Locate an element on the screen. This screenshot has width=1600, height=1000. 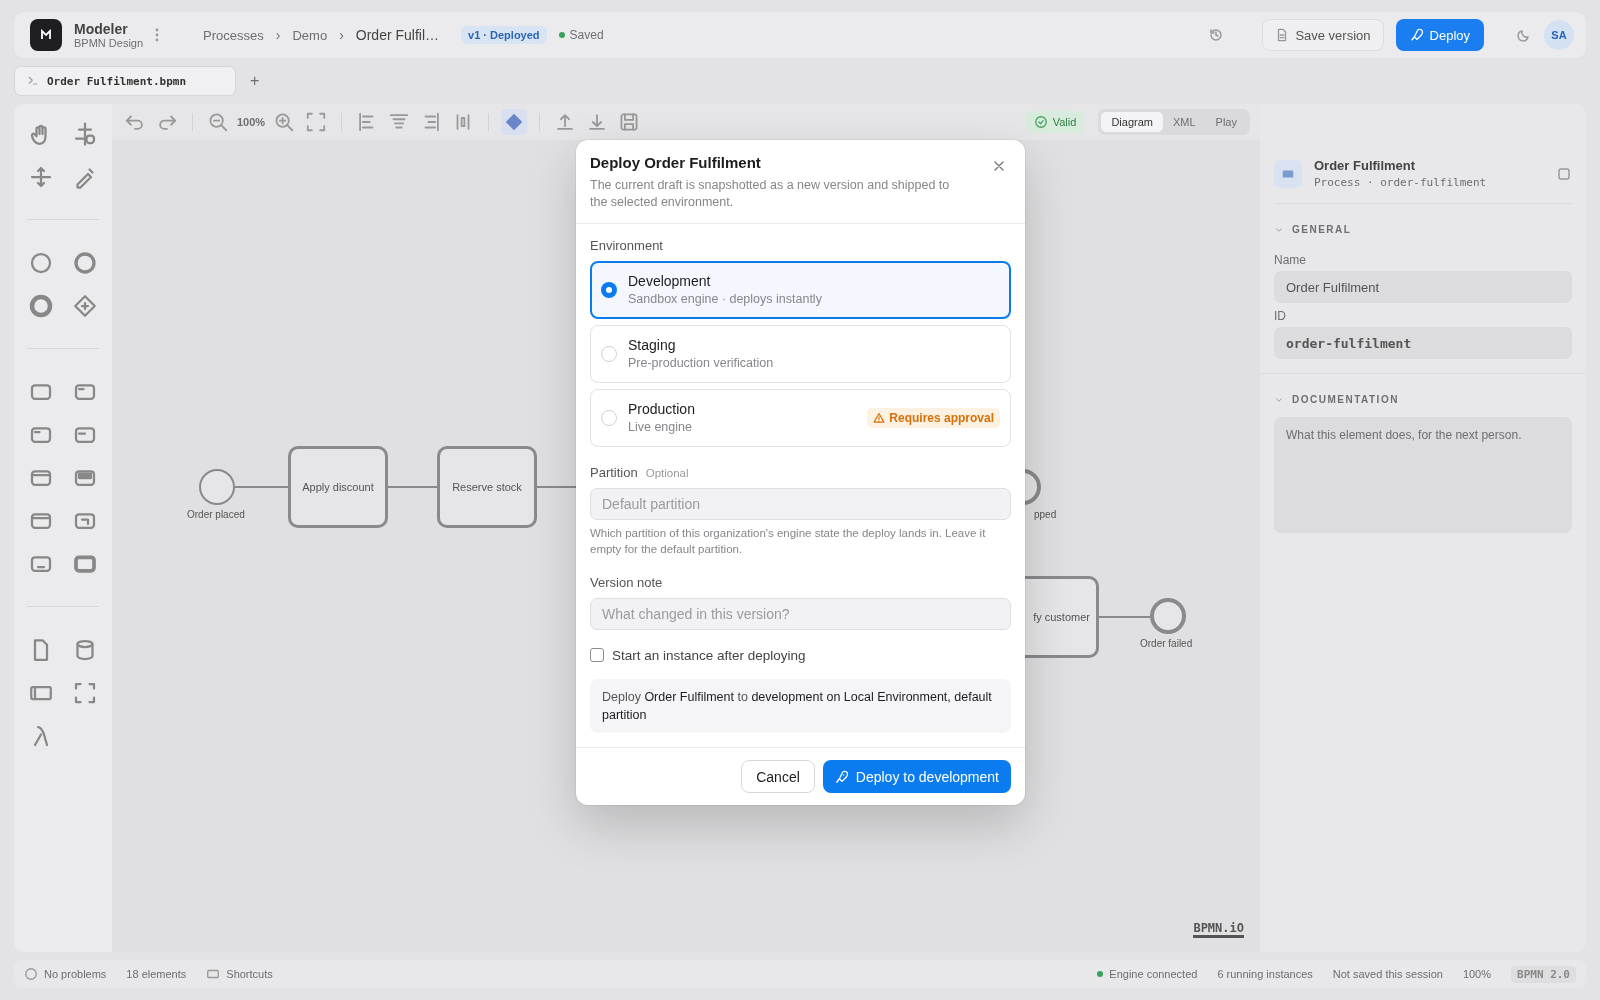
deploy-summary: Deploy Order Fulfilment to development on Local Environment, default partition is located at coordinates (800, 706).